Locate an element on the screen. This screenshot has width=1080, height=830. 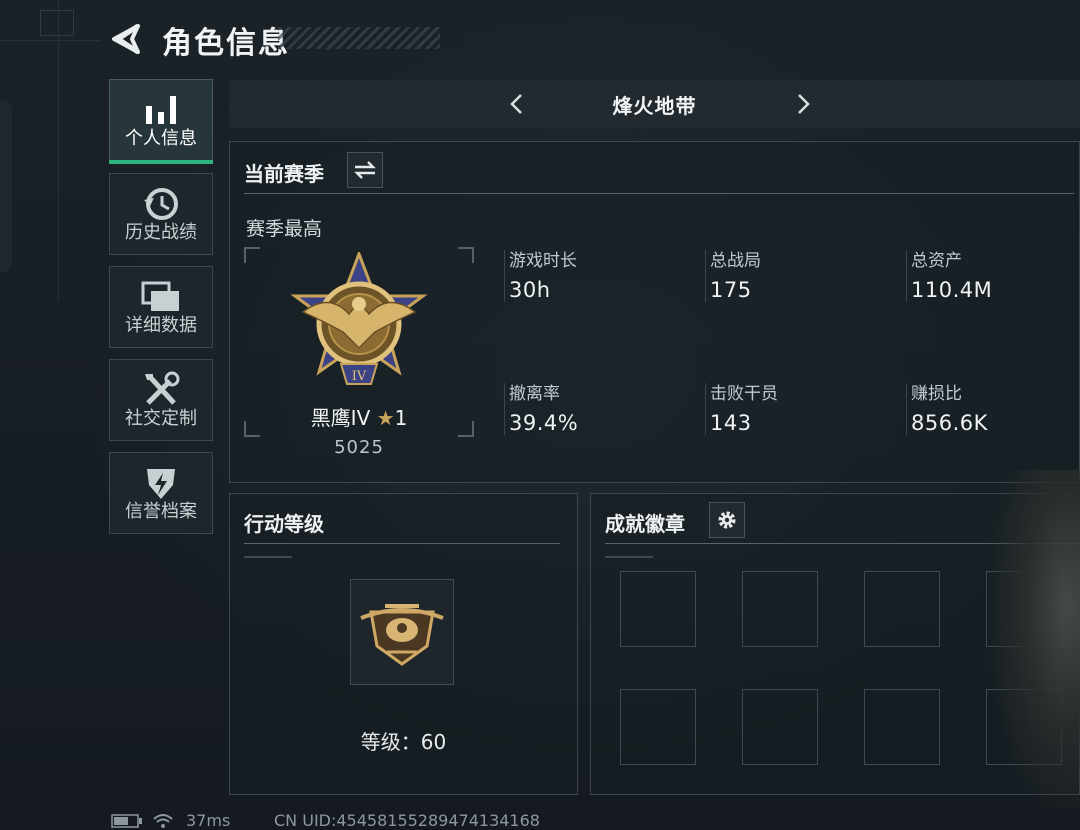
page-title: 角色信息 is located at coordinates (226, 43).